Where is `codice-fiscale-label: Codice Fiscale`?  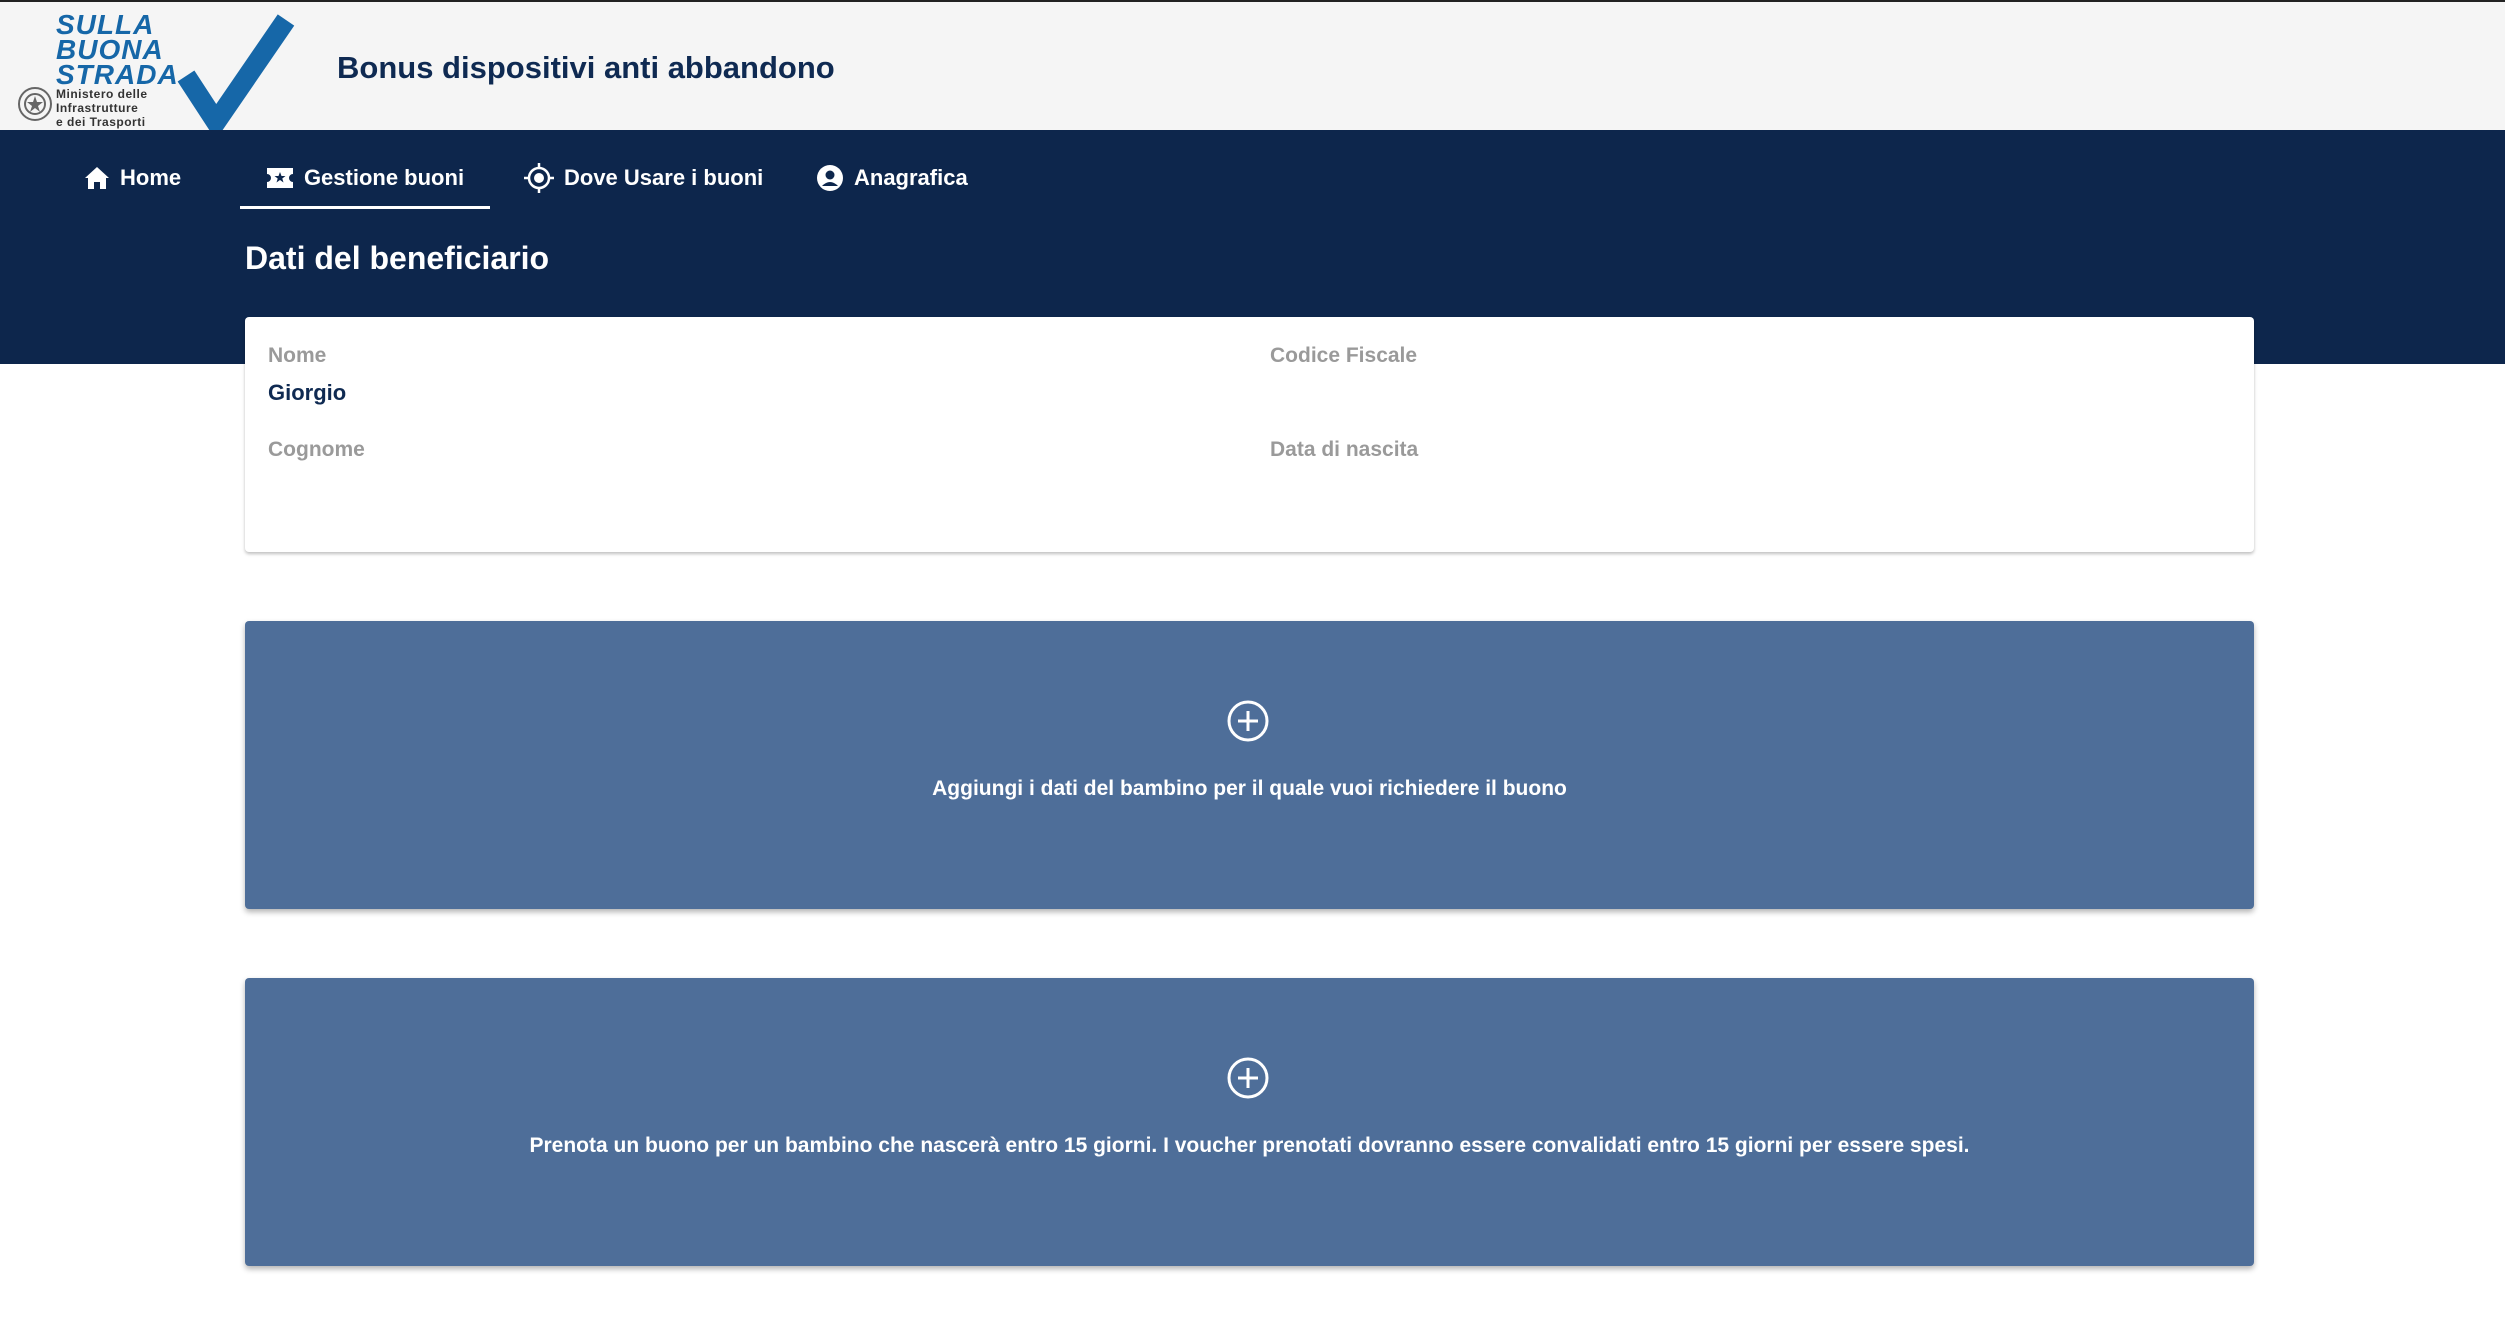 codice-fiscale-label: Codice Fiscale is located at coordinates (1344, 355).